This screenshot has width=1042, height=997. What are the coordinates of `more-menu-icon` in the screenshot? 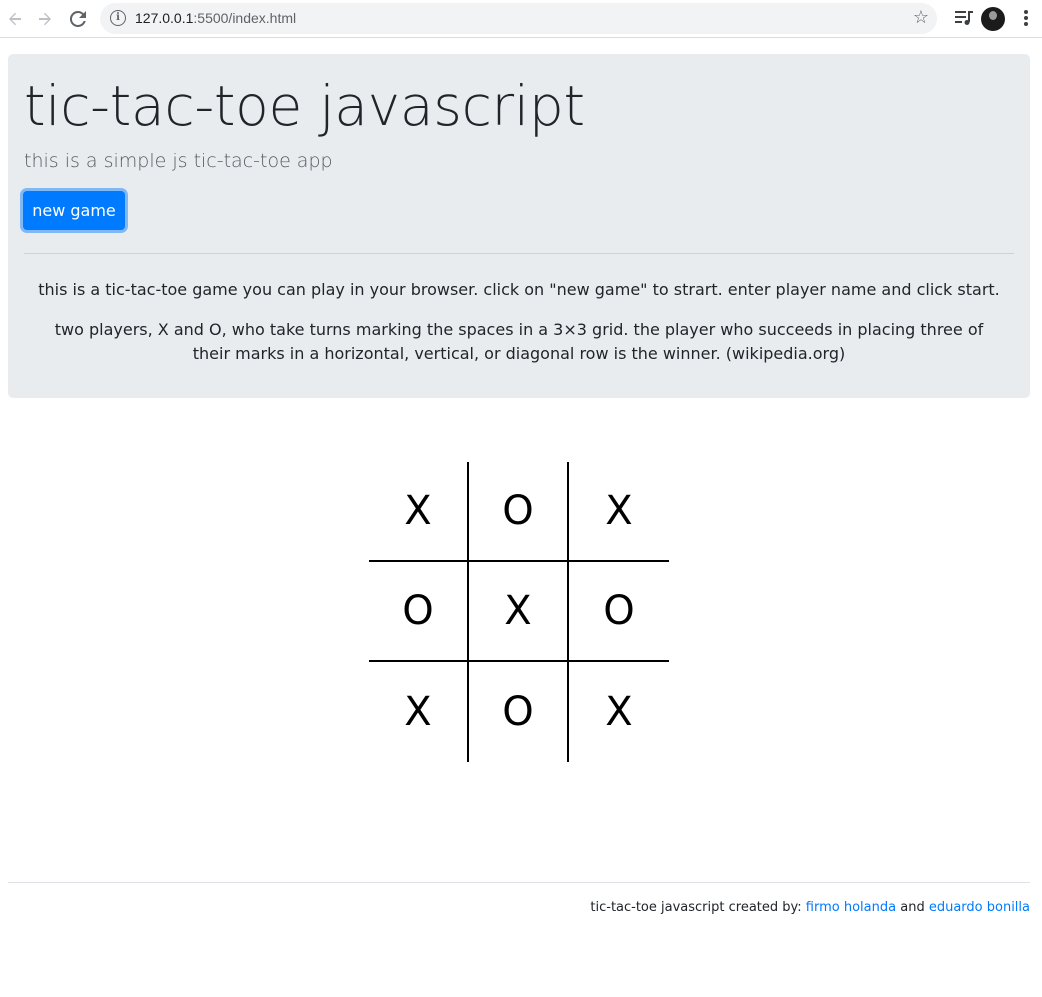 It's located at (1026, 19).